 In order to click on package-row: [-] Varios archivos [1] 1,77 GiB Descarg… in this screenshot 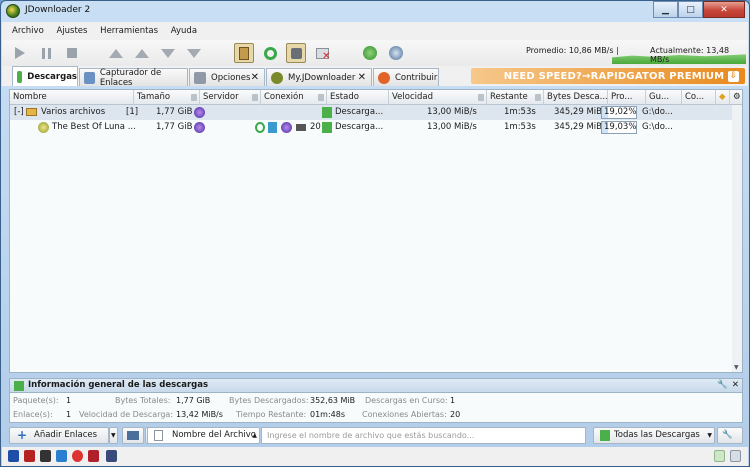, I will do `click(372, 112)`.